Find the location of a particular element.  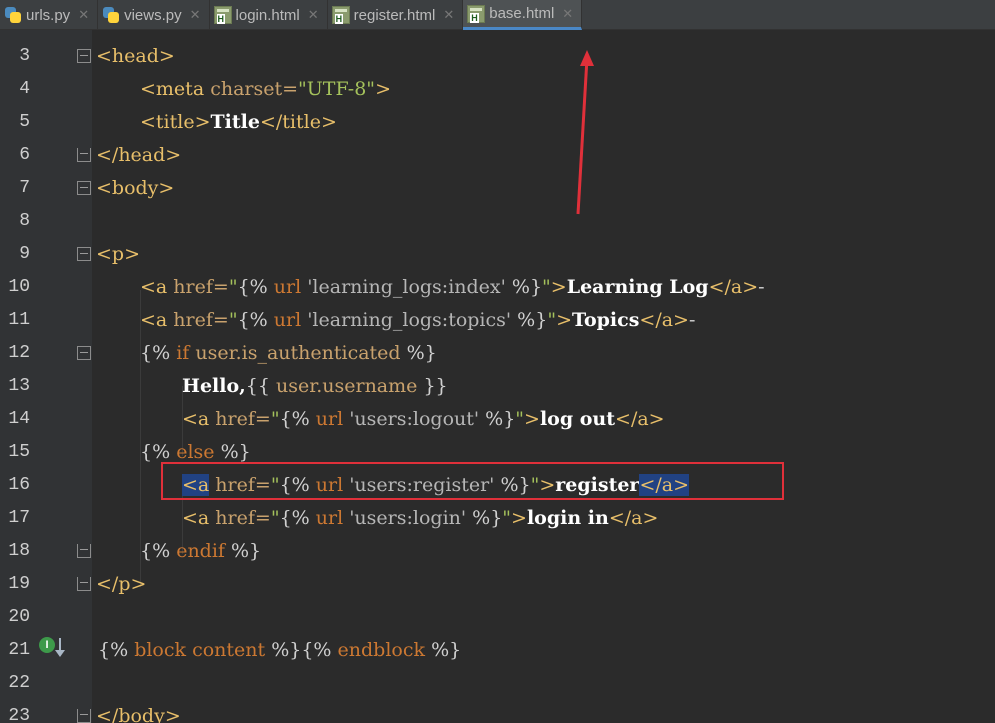

text-token: login in is located at coordinates (567, 518).